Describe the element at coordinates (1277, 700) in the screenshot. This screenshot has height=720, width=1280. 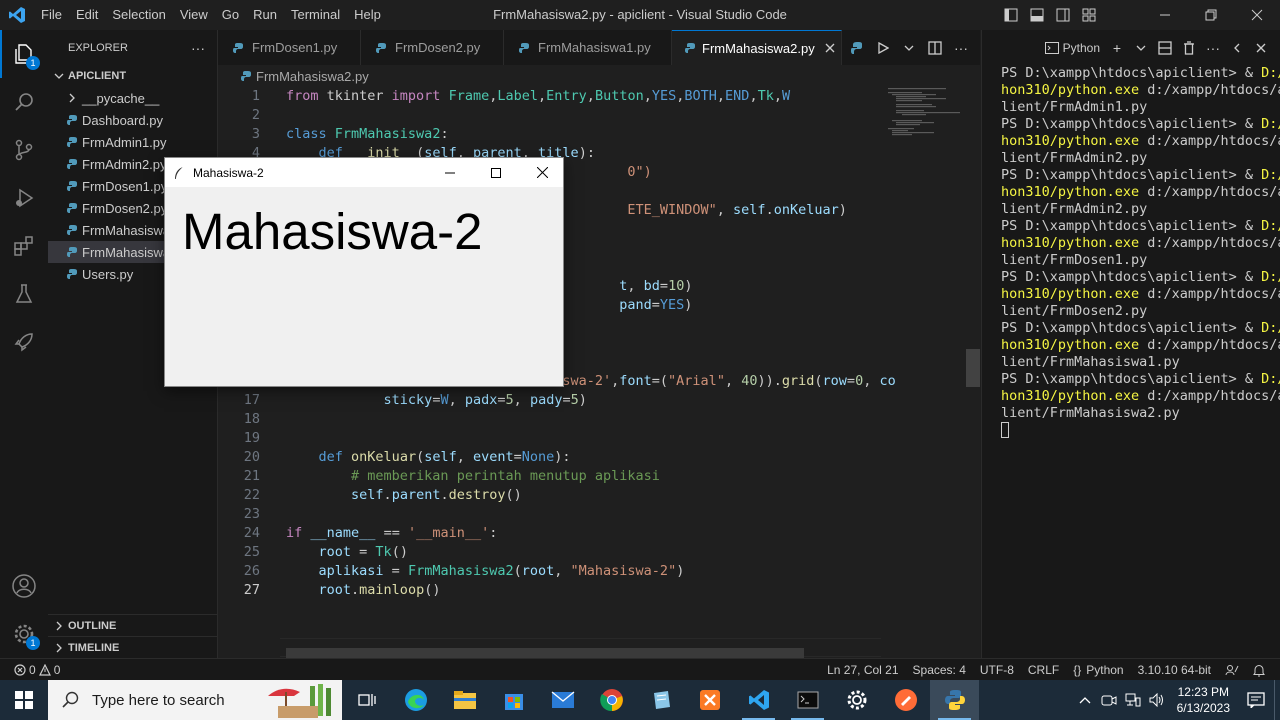
I see `show-desktop-button` at that location.